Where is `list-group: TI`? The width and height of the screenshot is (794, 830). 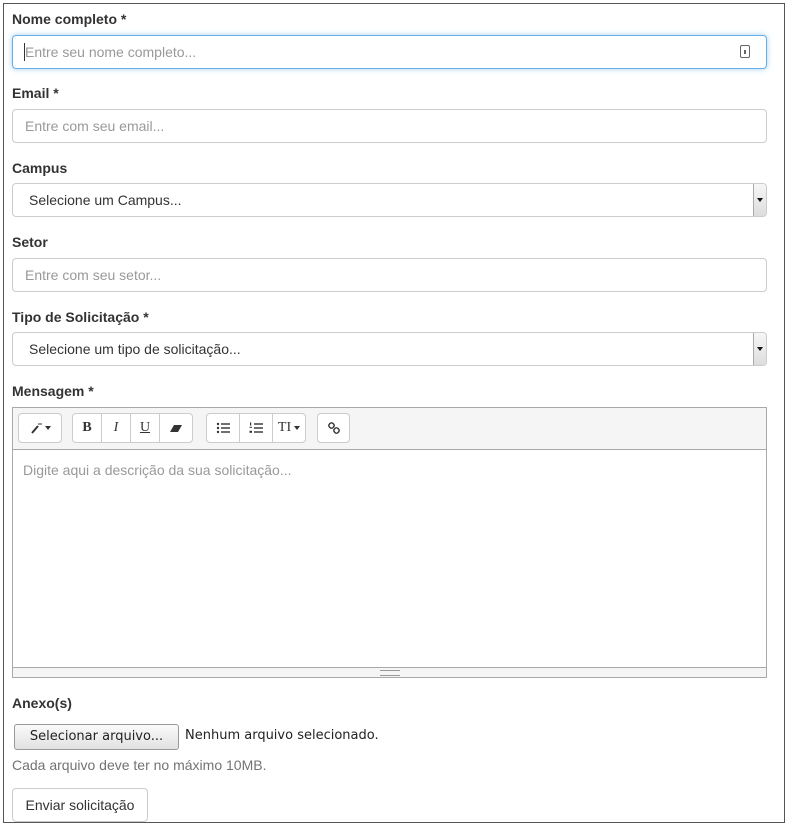
list-group: TI is located at coordinates (256, 428).